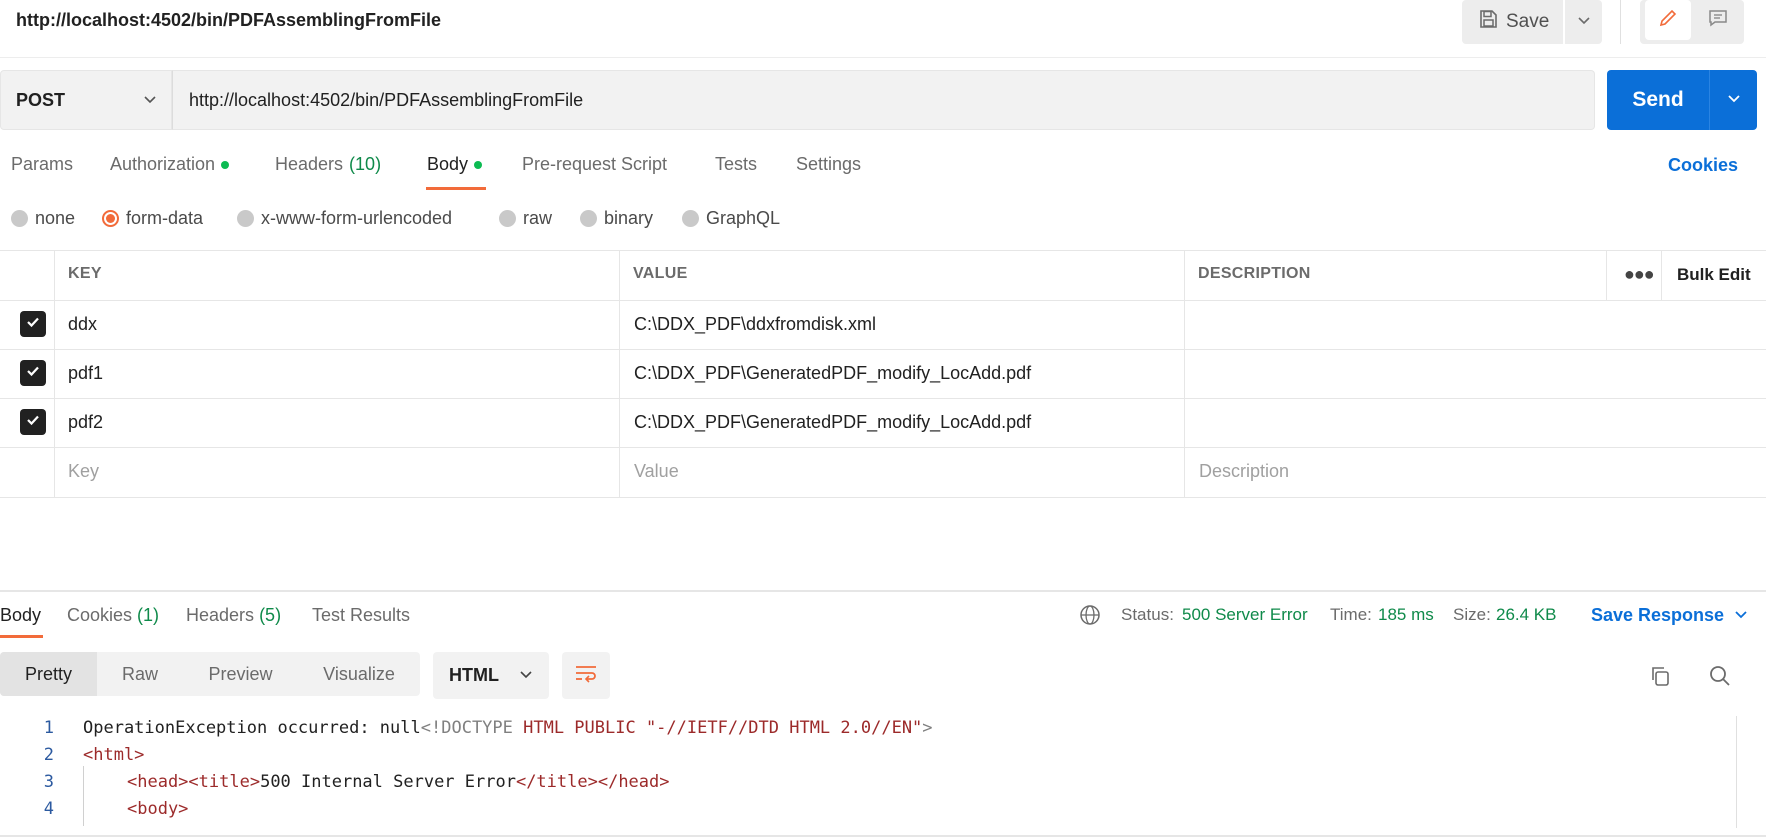 The image size is (1766, 837). What do you see at coordinates (140, 674) in the screenshot?
I see `view-raw: Raw` at bounding box center [140, 674].